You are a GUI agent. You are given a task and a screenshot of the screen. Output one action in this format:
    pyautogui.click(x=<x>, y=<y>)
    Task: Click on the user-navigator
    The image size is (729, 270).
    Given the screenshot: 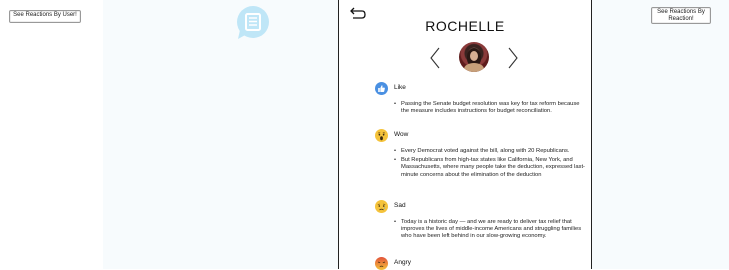 What is the action you would take?
    pyautogui.click(x=474, y=58)
    